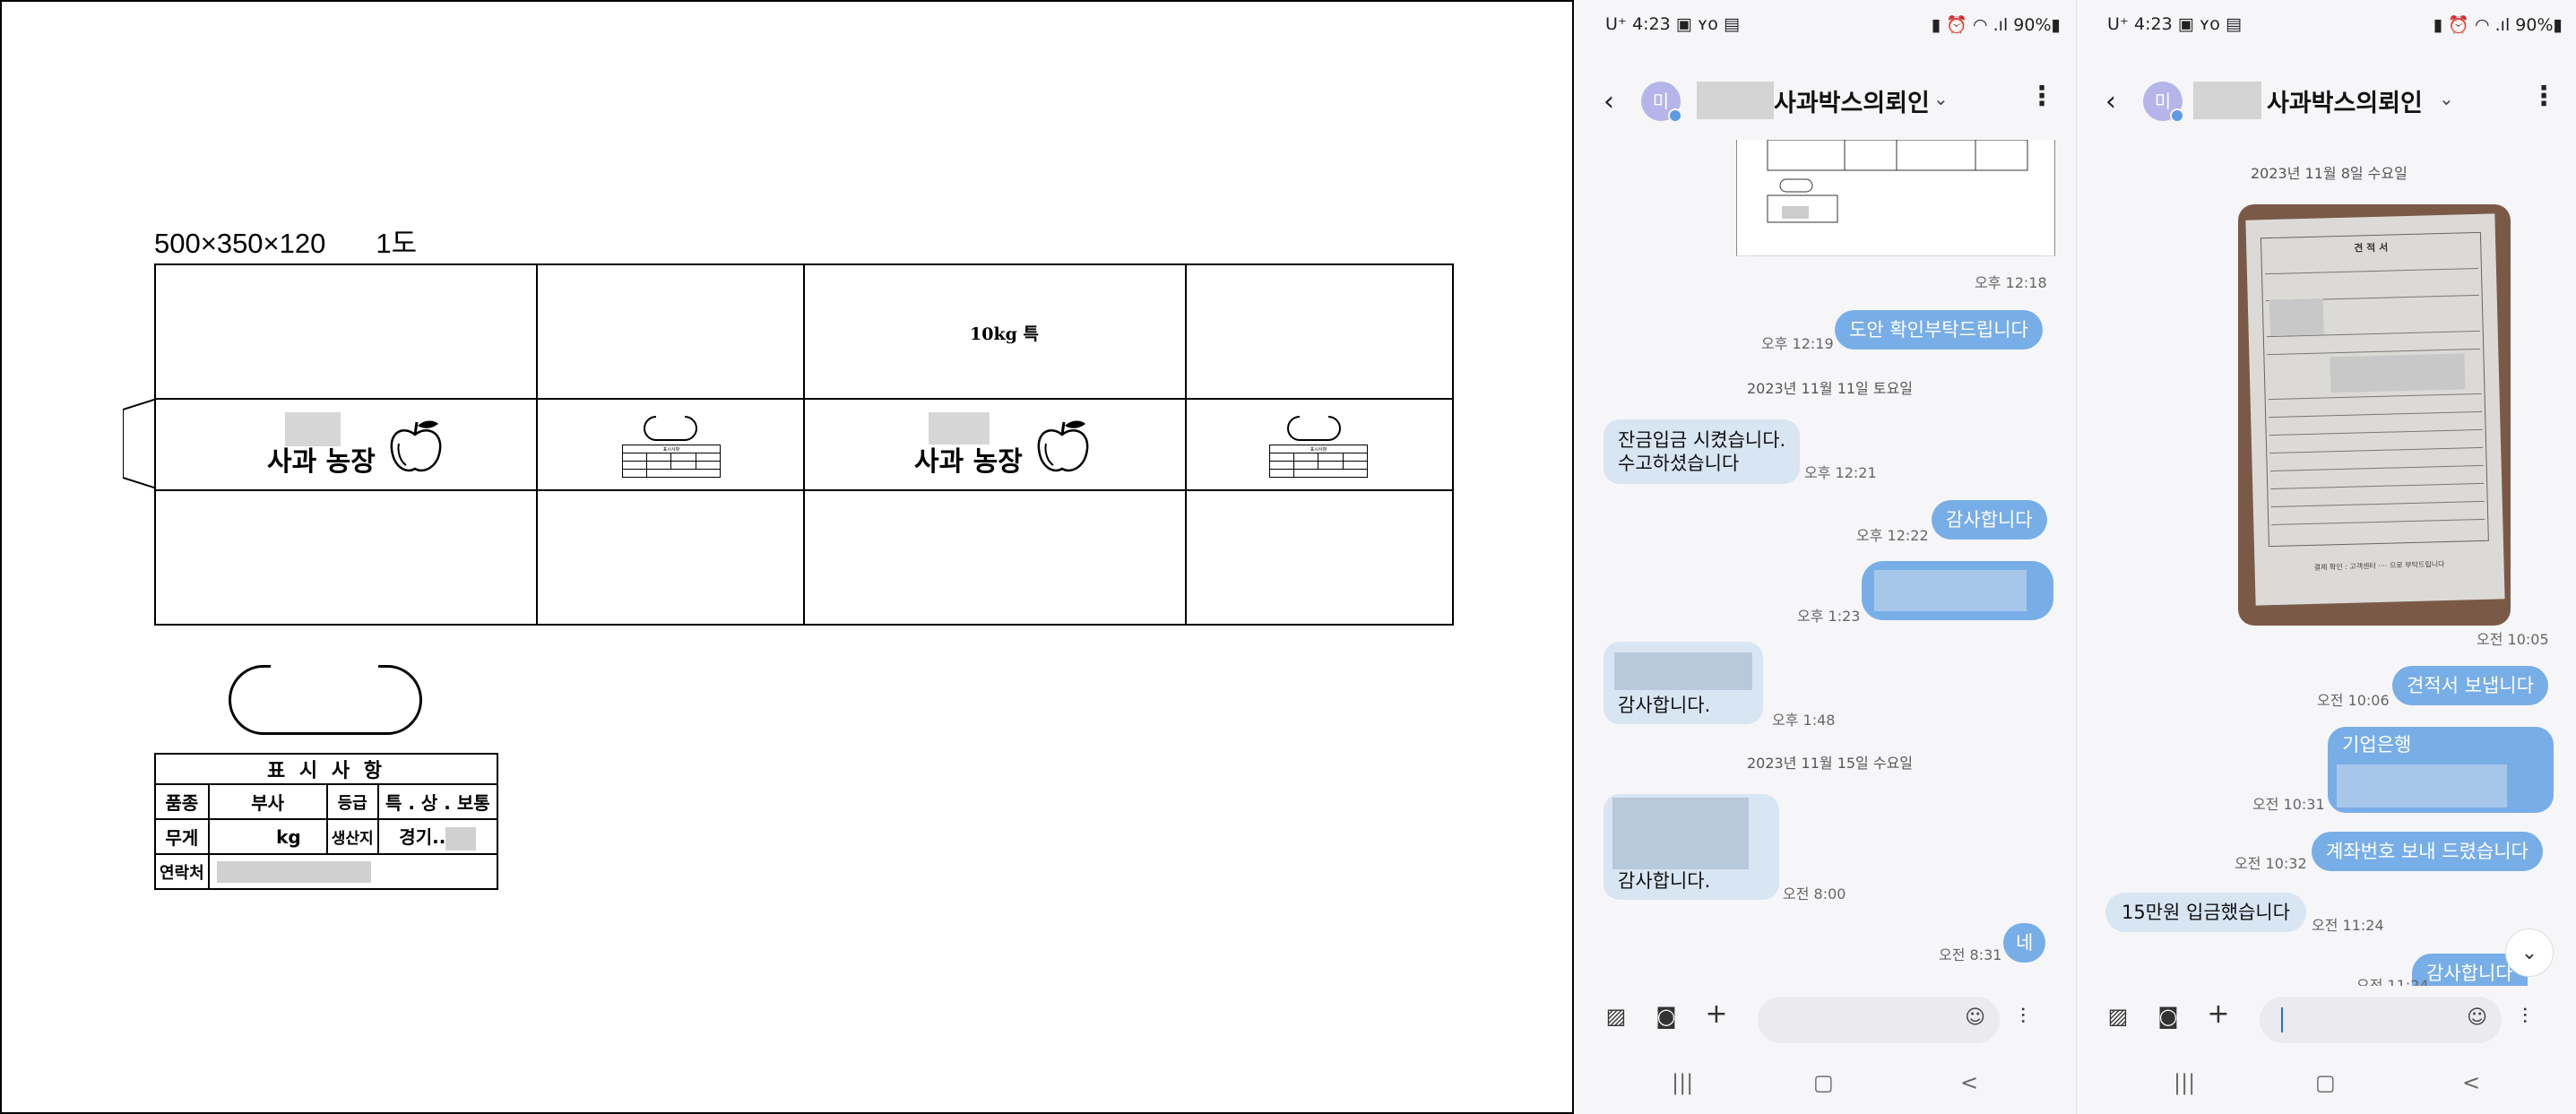 The image size is (2576, 1114). I want to click on redacted-name, so click(1735, 100).